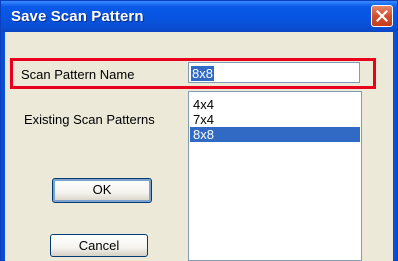 The height and width of the screenshot is (261, 398). Describe the element at coordinates (275, 134) in the screenshot. I see `list-item-selected: 8x8` at that location.